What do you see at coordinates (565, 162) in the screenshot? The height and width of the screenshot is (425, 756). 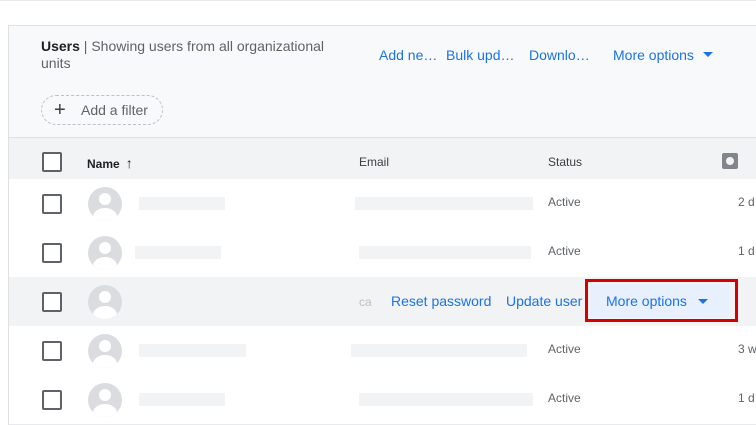 I see `column-header-status: Status` at bounding box center [565, 162].